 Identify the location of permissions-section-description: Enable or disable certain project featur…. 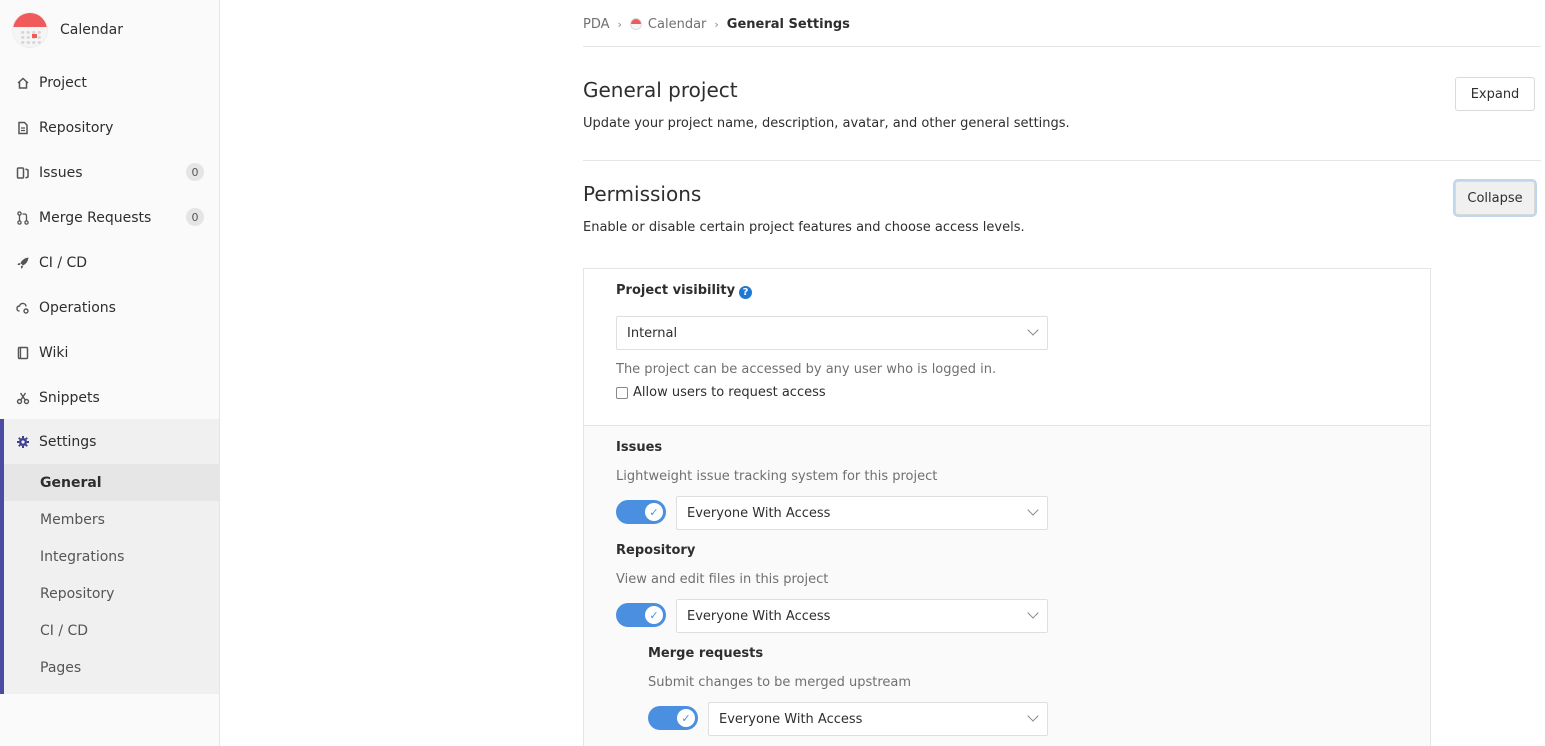
(804, 227).